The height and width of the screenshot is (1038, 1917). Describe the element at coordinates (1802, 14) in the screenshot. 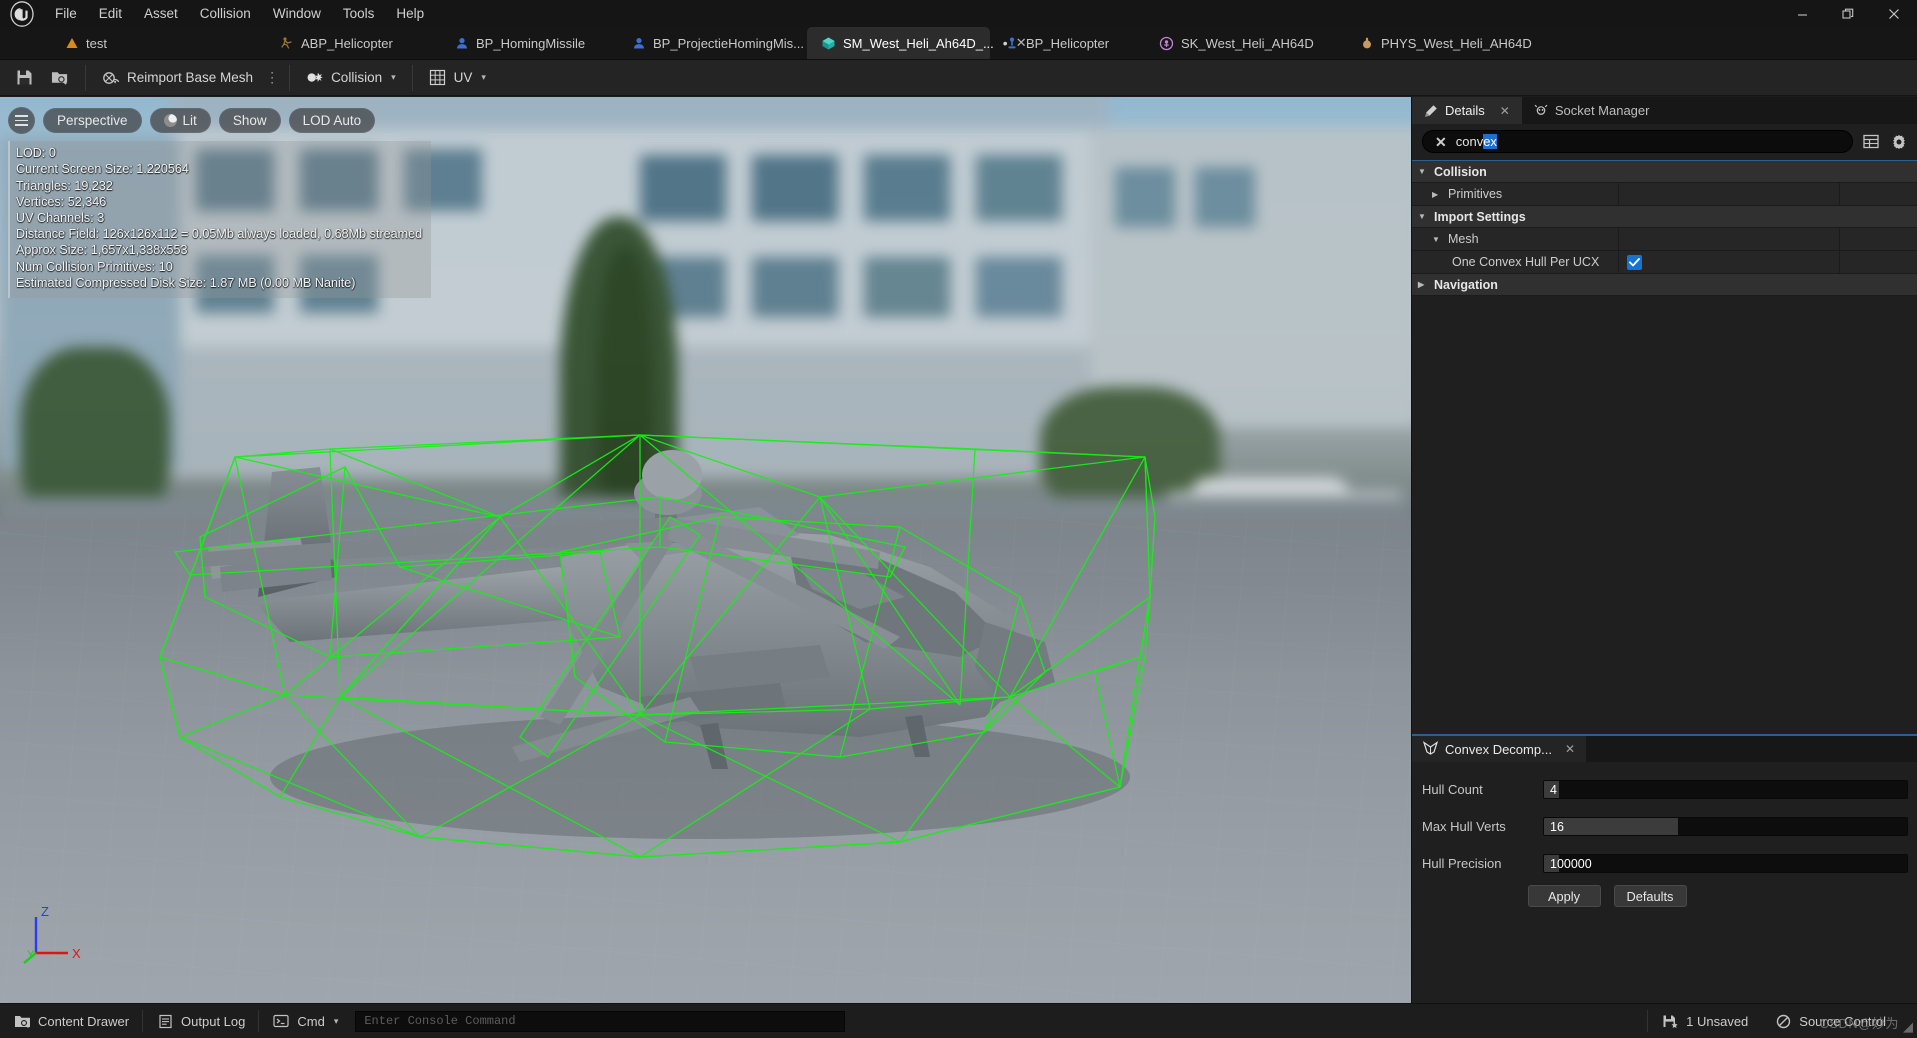

I see `minimize-icon` at that location.